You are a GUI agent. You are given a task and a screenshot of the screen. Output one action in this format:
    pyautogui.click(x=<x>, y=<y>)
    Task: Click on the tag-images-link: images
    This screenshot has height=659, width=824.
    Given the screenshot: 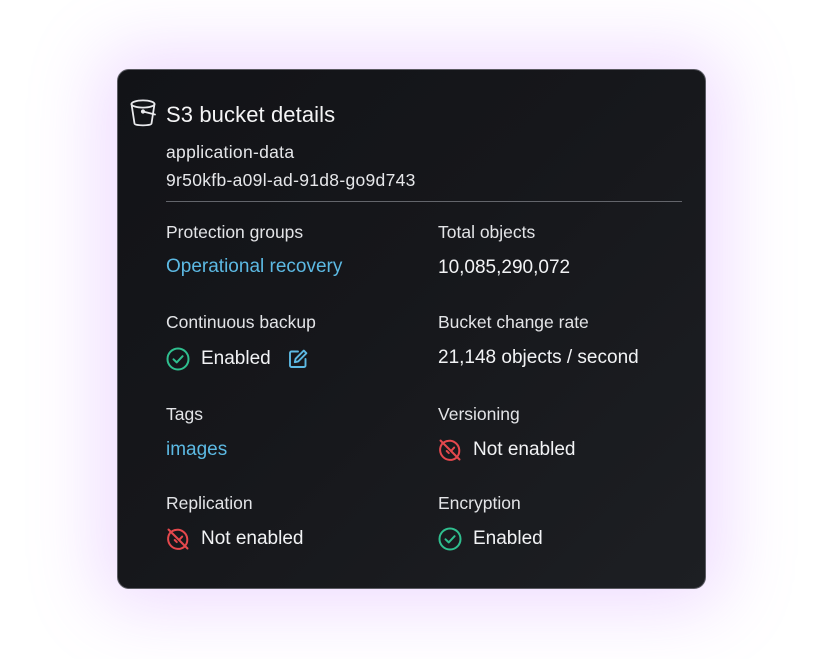 What is the action you would take?
    pyautogui.click(x=196, y=450)
    